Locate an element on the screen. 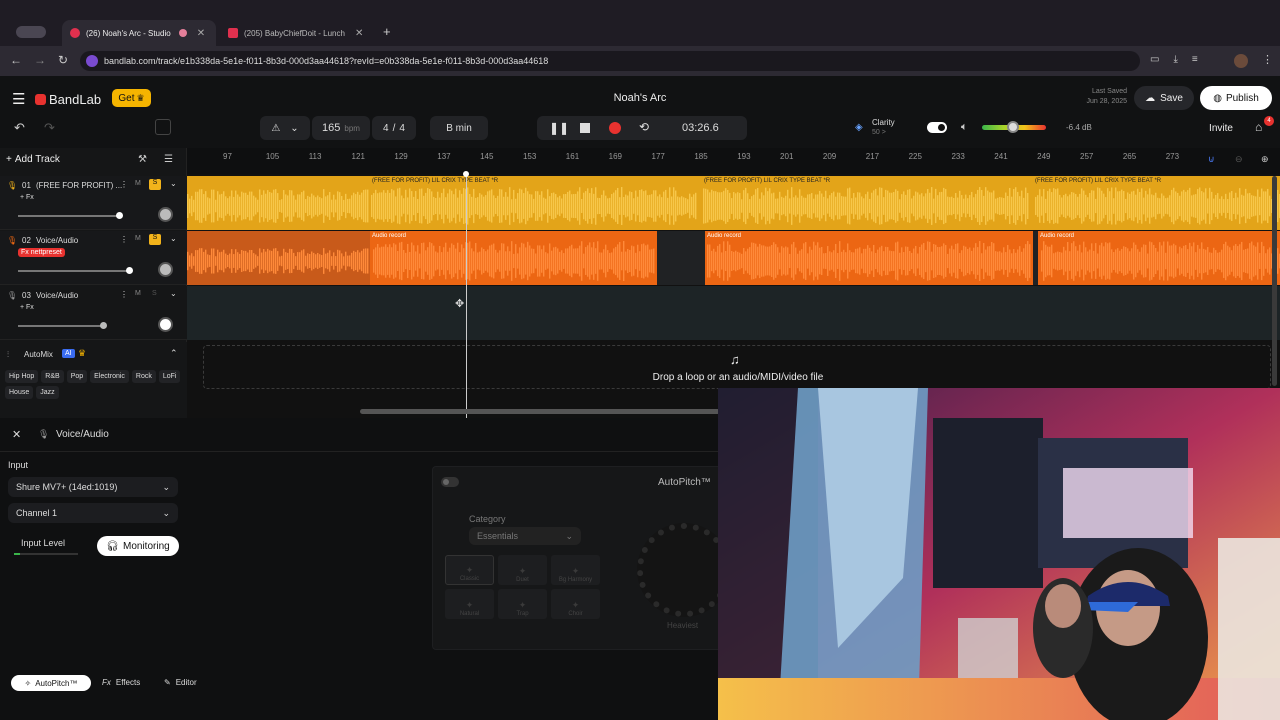 The width and height of the screenshot is (1280, 720). browser-menu-icon: ⋮ is located at coordinates (1267, 59).